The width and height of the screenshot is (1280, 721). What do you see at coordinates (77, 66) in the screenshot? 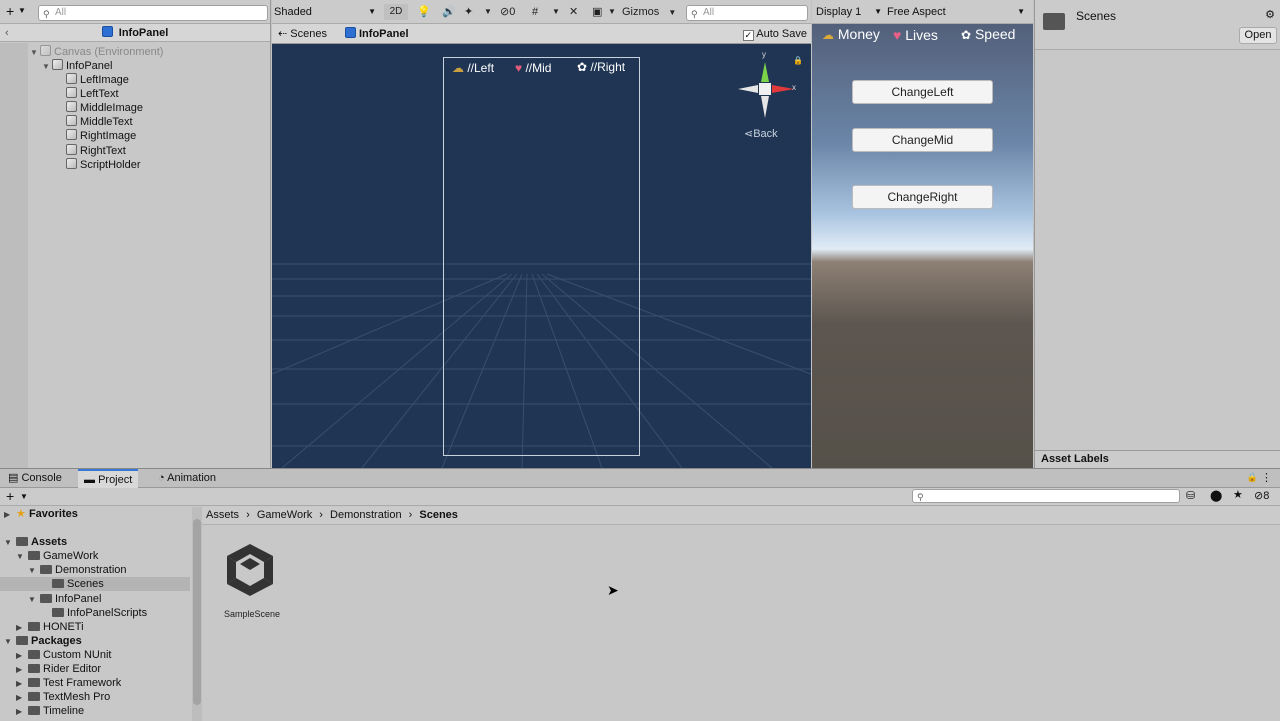
I see `tree-item-infopanel: ▼ InfoPanel` at bounding box center [77, 66].